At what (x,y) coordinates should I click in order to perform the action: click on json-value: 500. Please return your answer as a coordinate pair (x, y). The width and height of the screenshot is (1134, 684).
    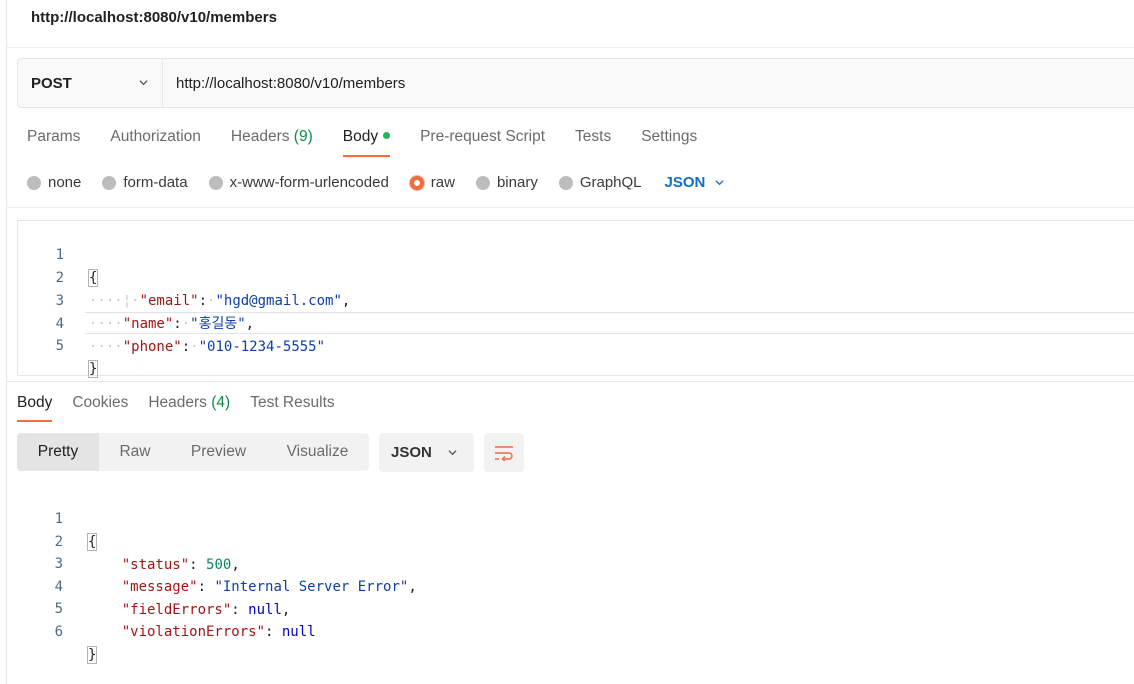
    Looking at the image, I should click on (219, 565).